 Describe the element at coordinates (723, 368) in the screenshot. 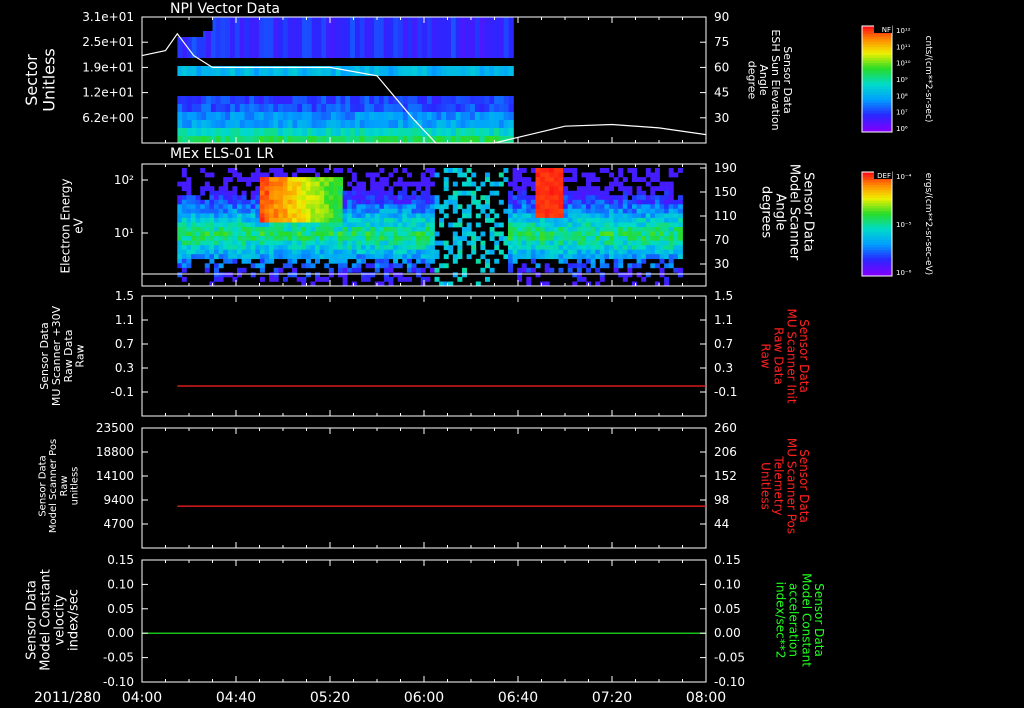

I see `y2-tick-label: 0.3` at that location.